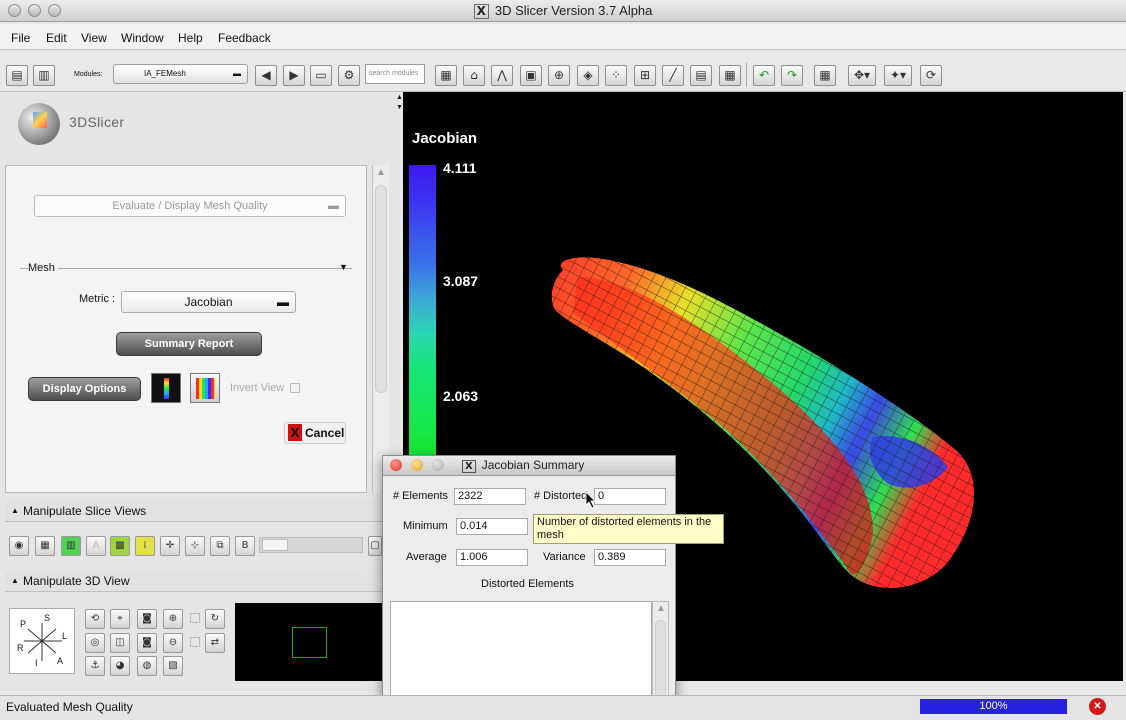  I want to click on summary-report-button: Summary Report, so click(189, 344).